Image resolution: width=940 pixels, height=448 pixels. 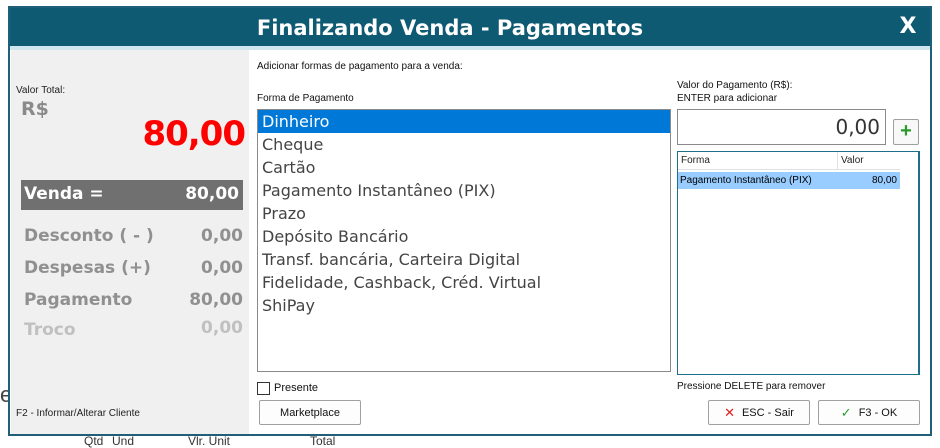 I want to click on pagamento-label: Pagamento, so click(x=78, y=300).